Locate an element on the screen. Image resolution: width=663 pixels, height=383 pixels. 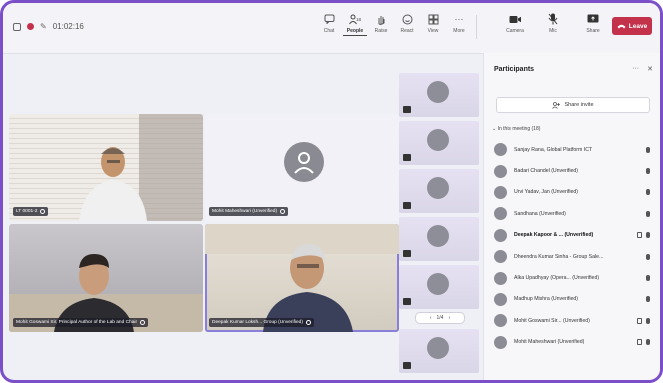
view-button: View is located at coordinates (433, 23).